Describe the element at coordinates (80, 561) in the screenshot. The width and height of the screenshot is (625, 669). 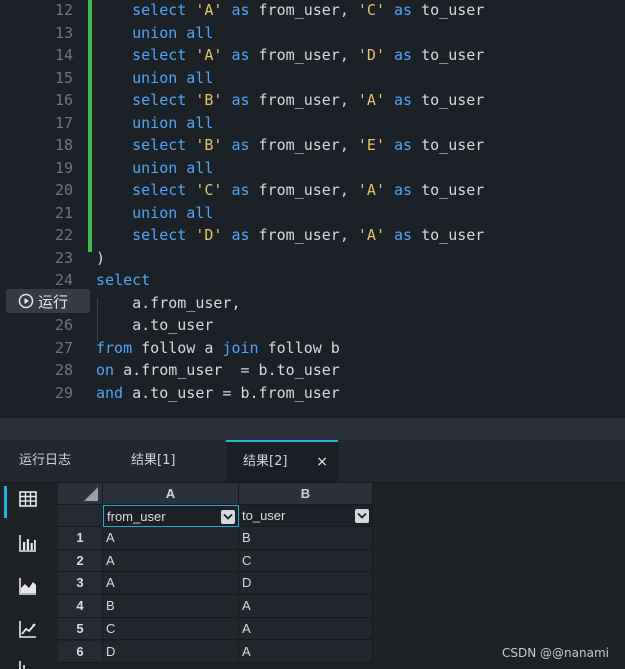
I see `row-number: 2` at that location.